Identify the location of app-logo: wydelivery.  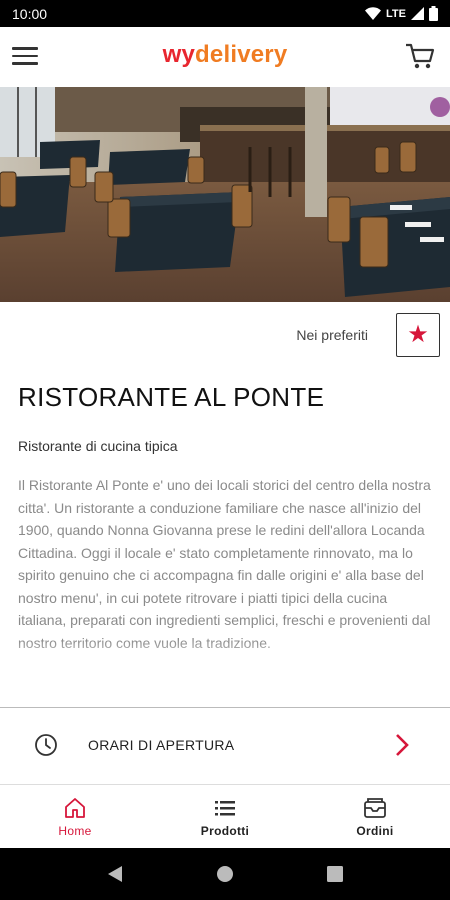
(225, 55).